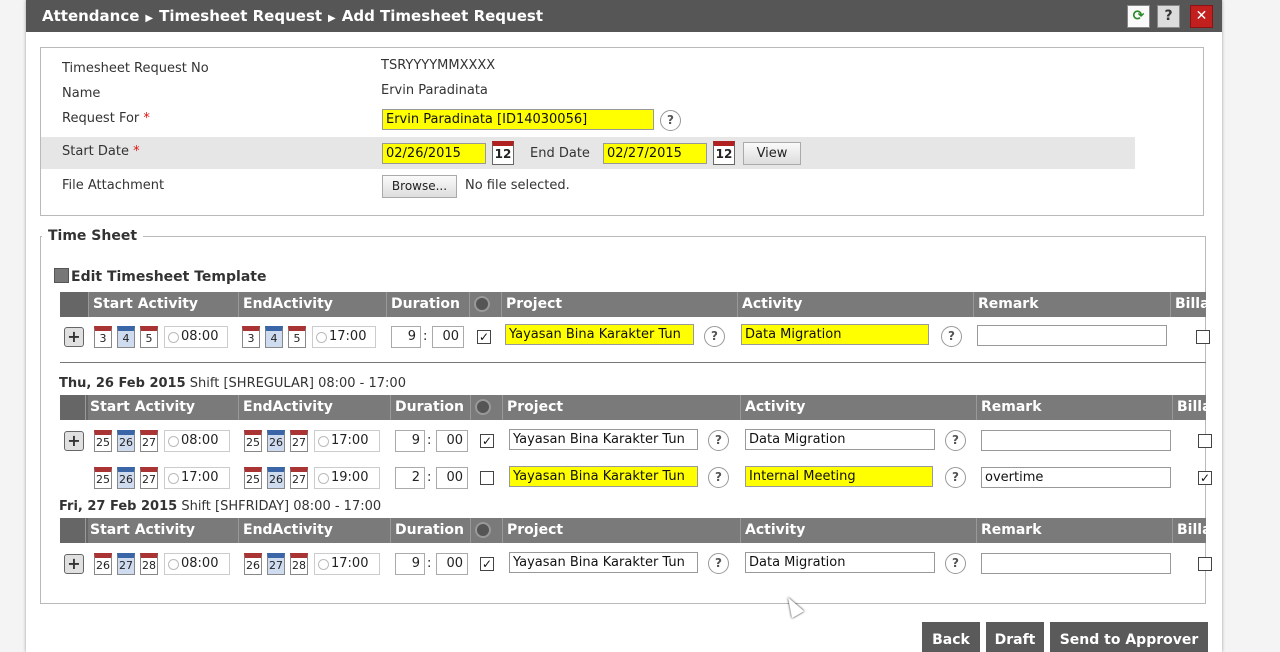  Describe the element at coordinates (169, 277) in the screenshot. I see `edit-template-text: Edit Timesheet Template` at that location.